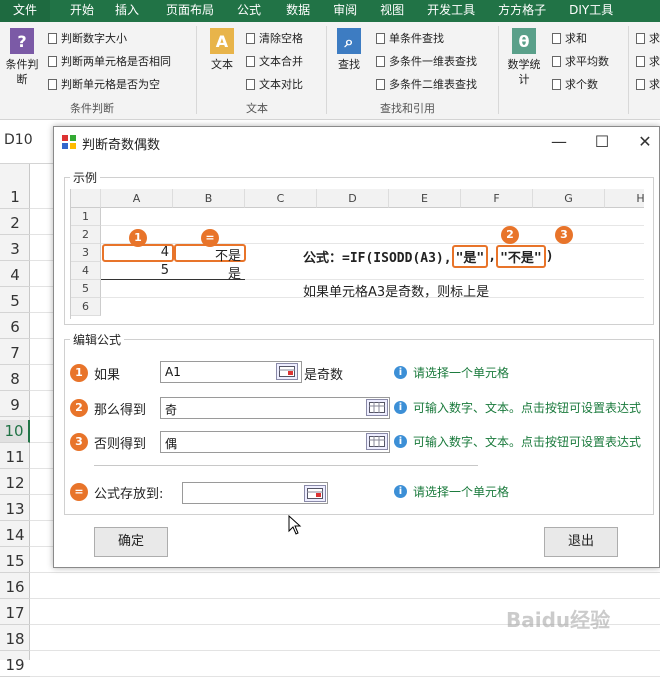  Describe the element at coordinates (22, 72) in the screenshot. I see `condition-judge-label: 条件判 断` at that location.